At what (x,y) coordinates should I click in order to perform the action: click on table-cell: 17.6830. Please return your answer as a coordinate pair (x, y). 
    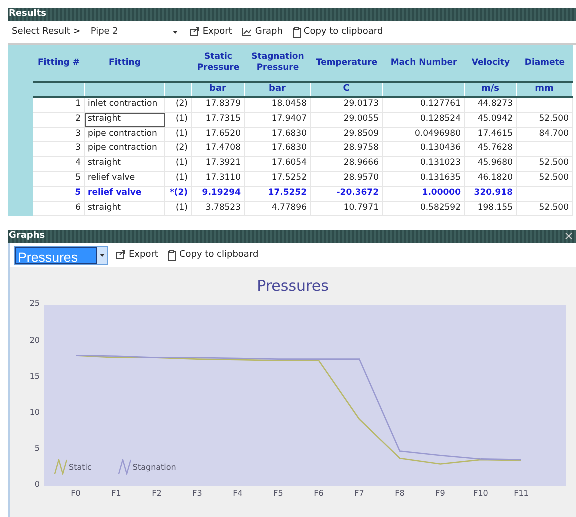
    Looking at the image, I should click on (278, 149).